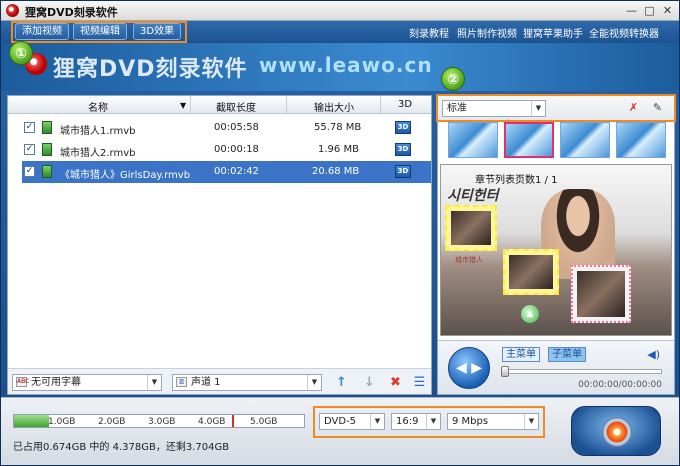  What do you see at coordinates (21, 53) in the screenshot?
I see `step-one-badge: ①` at bounding box center [21, 53].